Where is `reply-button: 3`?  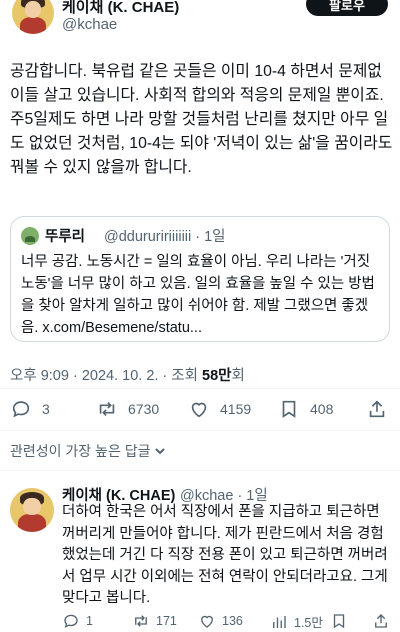
reply-button: 3 is located at coordinates (30, 409).